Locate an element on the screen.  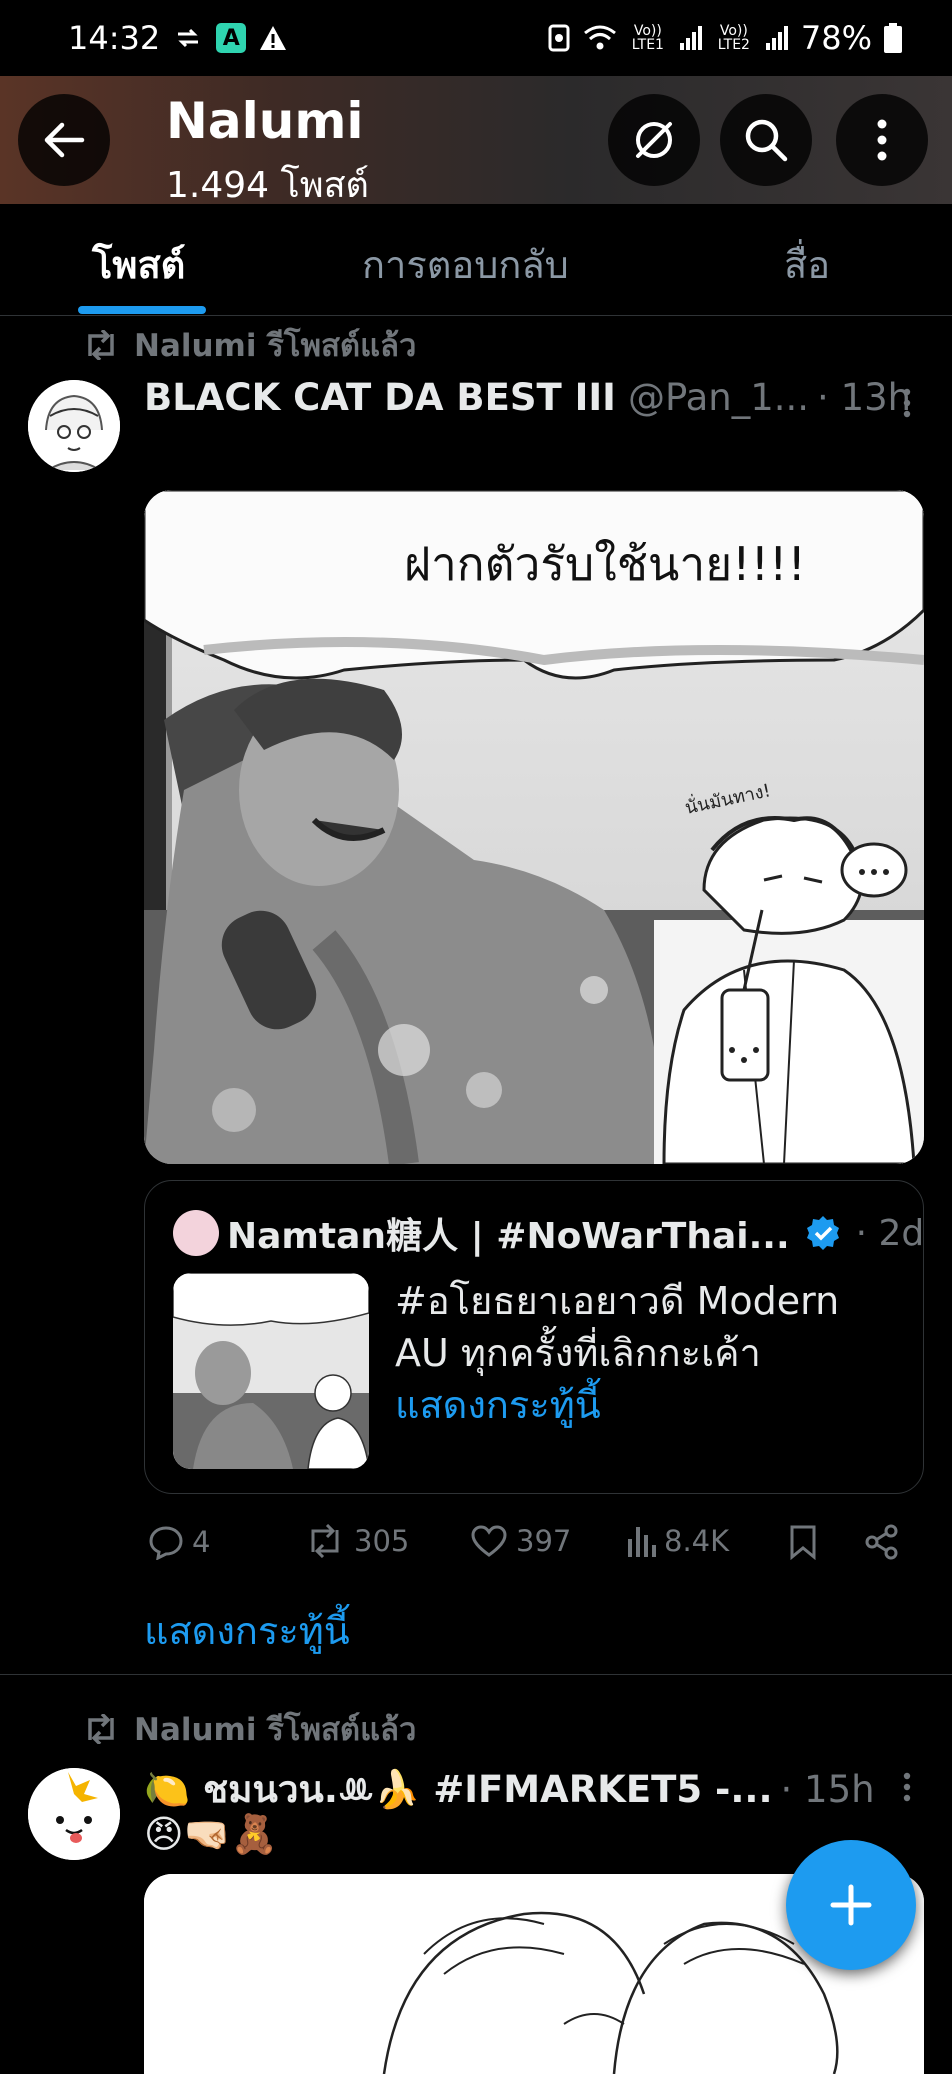
grok-button is located at coordinates (654, 140).